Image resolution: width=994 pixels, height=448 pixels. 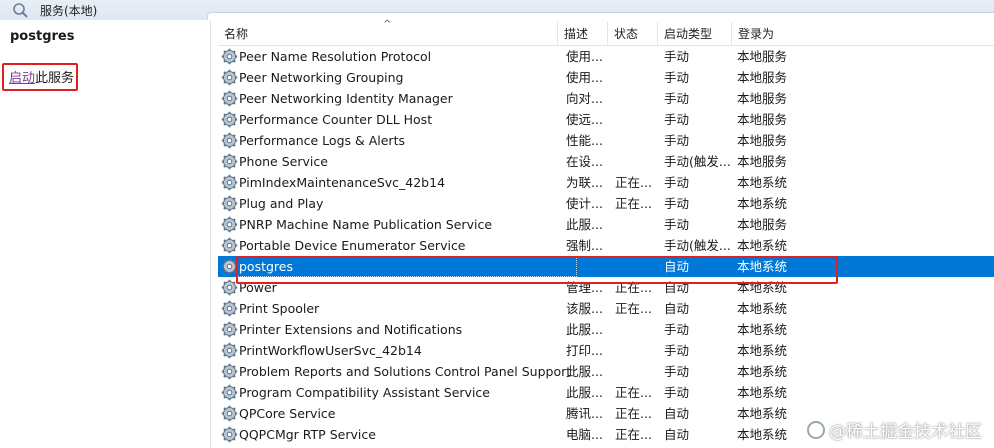 I want to click on service-name: PimIndexMaintenanceSvc_42b14, so click(x=342, y=182).